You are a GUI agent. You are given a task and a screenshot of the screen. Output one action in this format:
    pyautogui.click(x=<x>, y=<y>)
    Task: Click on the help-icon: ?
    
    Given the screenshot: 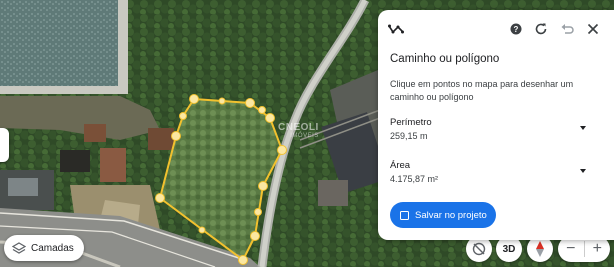 What is the action you would take?
    pyautogui.click(x=516, y=29)
    